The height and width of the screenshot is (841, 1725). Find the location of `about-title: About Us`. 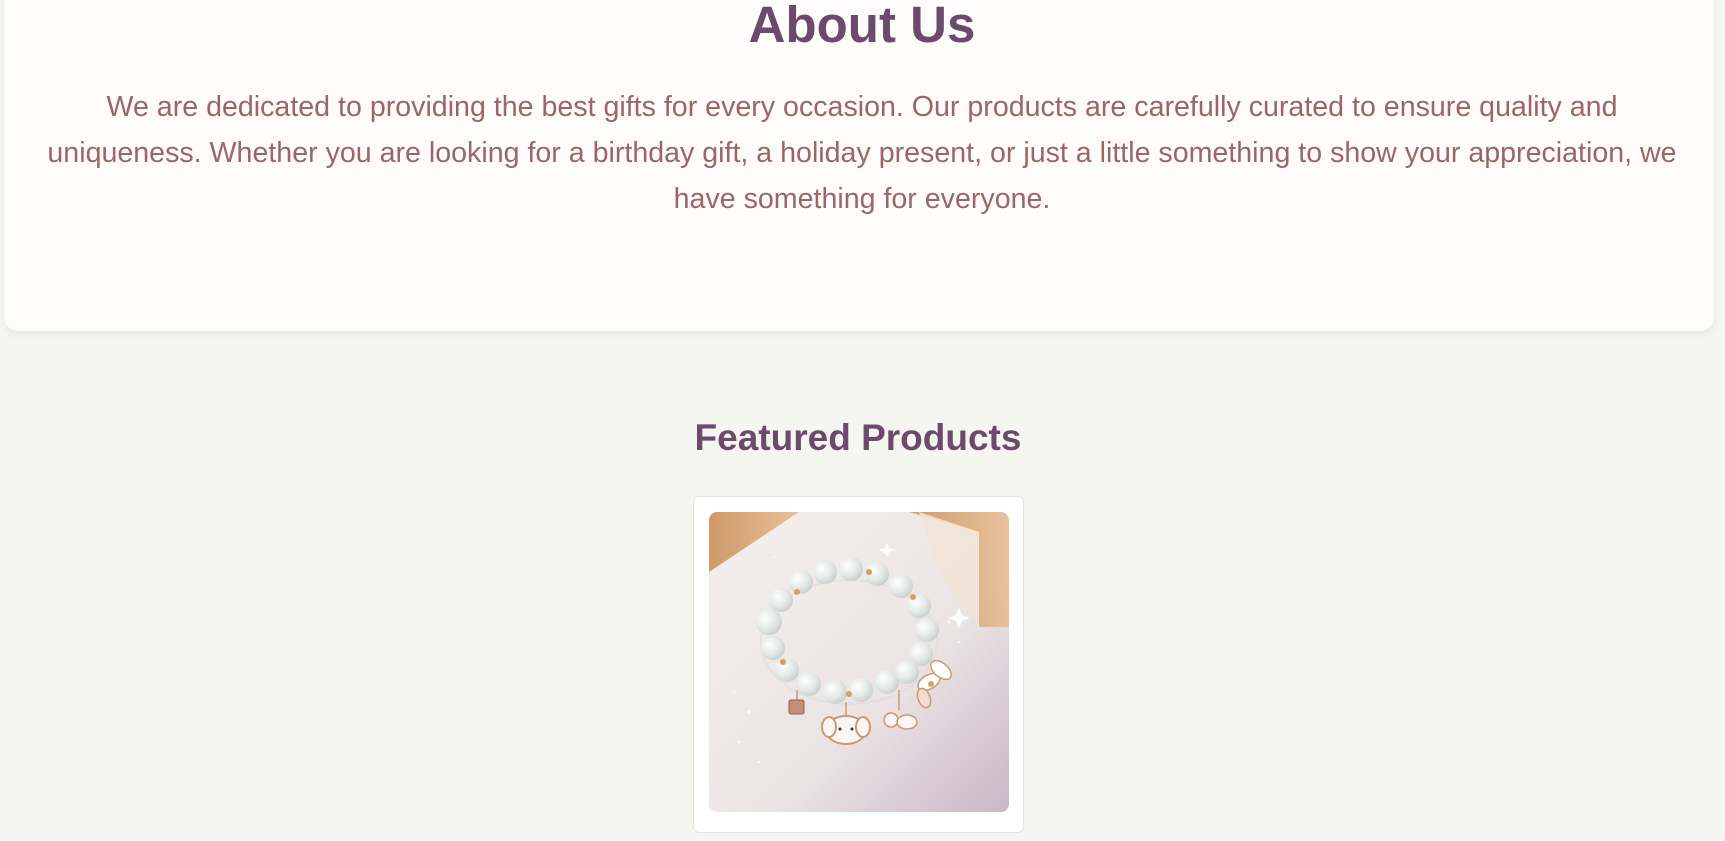

about-title: About Us is located at coordinates (862, 26).